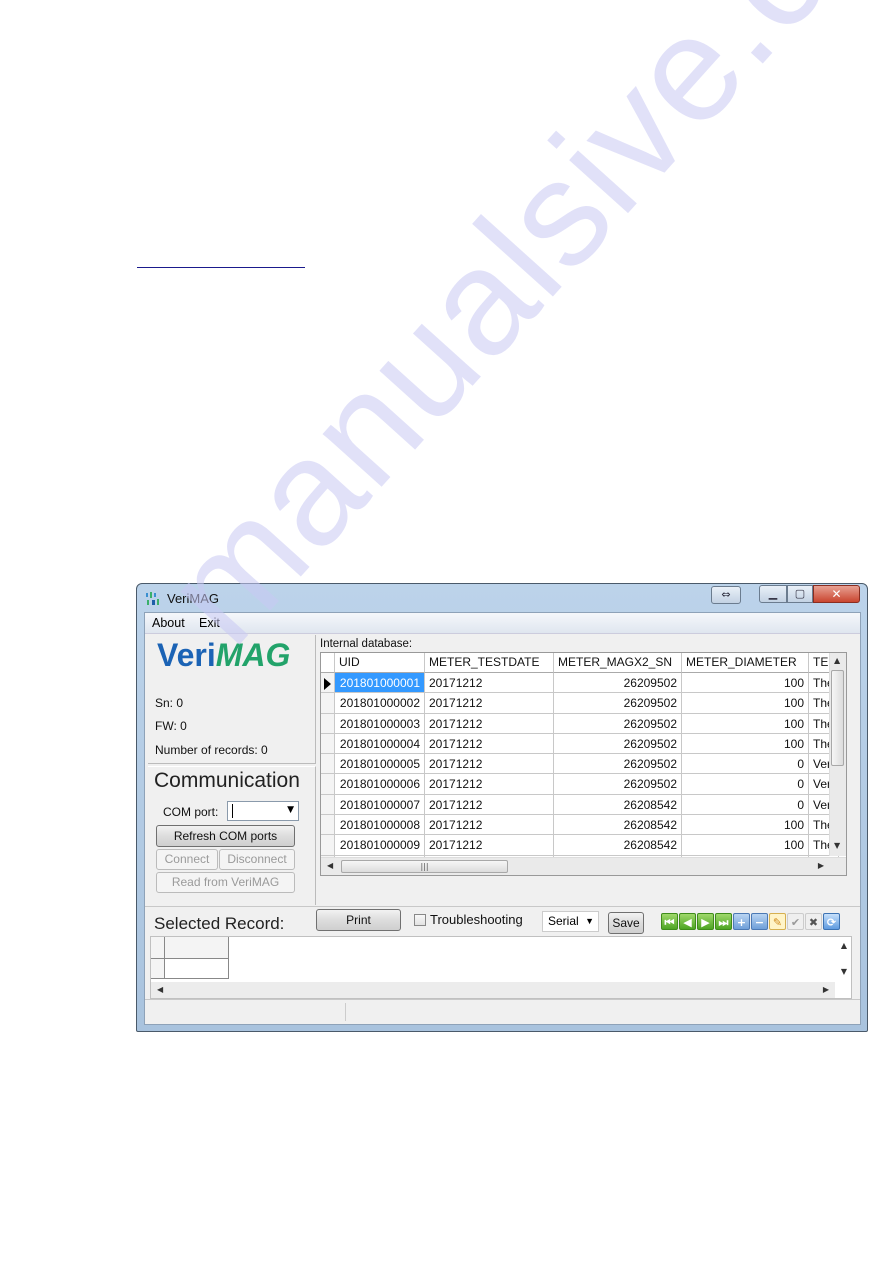  Describe the element at coordinates (745, 663) in the screenshot. I see `column-header-diameter: METER_DIAMETER` at that location.